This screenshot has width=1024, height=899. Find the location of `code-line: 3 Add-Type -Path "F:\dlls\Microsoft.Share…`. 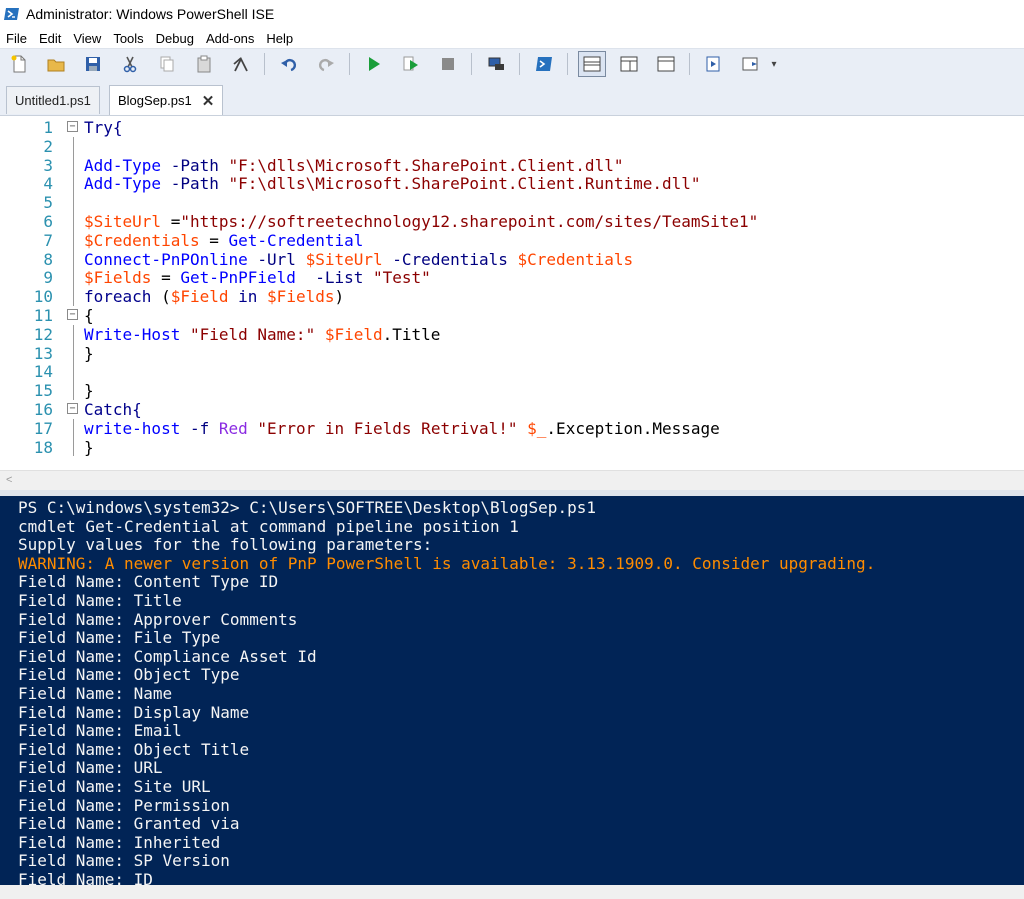

code-line: 3 Add-Type -Path "F:\dlls\Microsoft.Share… is located at coordinates (512, 165).